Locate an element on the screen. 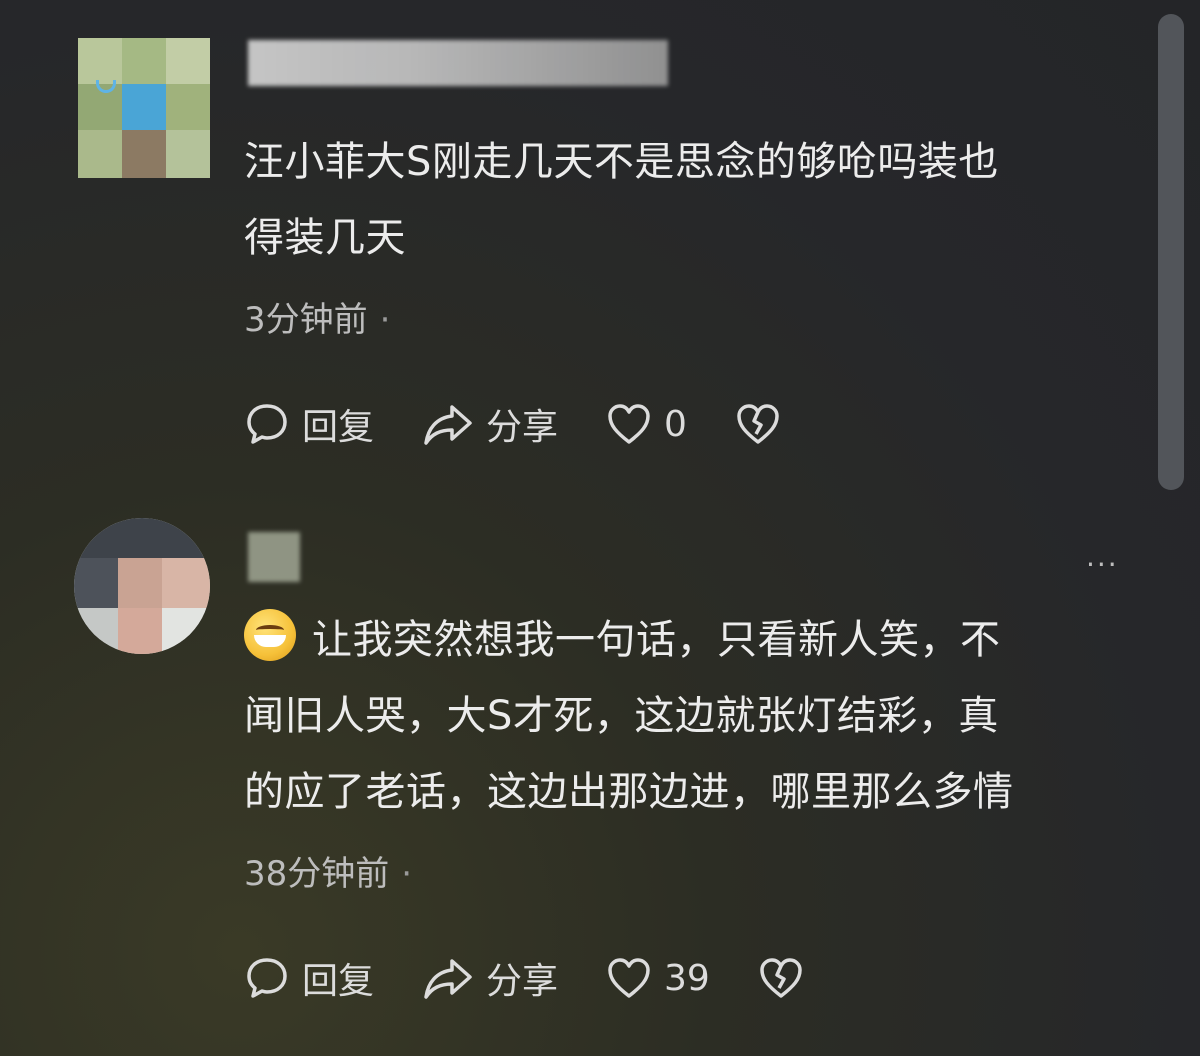 The image size is (1200, 1056). timestamp-text: 3分钟前 is located at coordinates (306, 320).